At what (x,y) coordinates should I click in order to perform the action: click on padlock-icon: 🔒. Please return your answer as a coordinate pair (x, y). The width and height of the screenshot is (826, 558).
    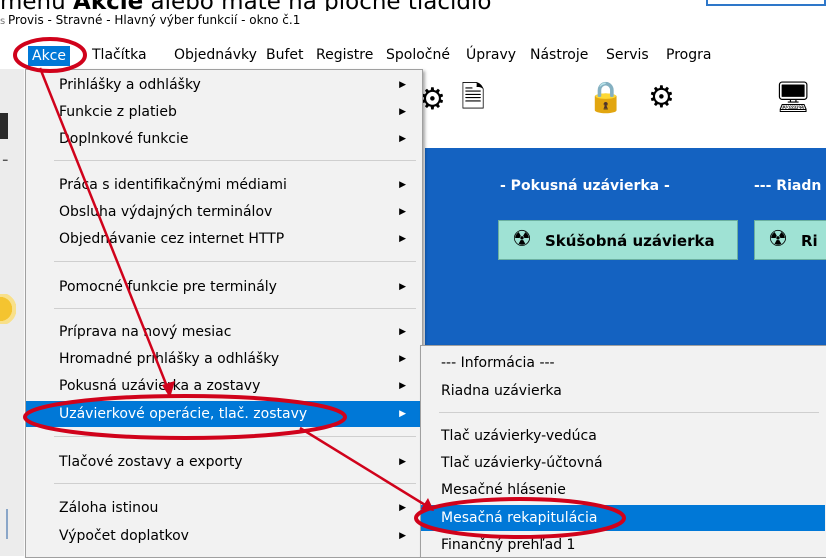
    Looking at the image, I should click on (605, 98).